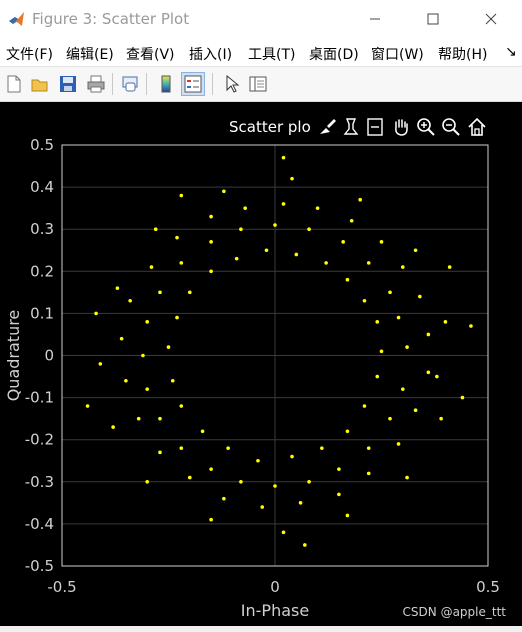 This screenshot has height=632, width=522. Describe the element at coordinates (61, 587) in the screenshot. I see `x-tick-label: -0.5` at that location.